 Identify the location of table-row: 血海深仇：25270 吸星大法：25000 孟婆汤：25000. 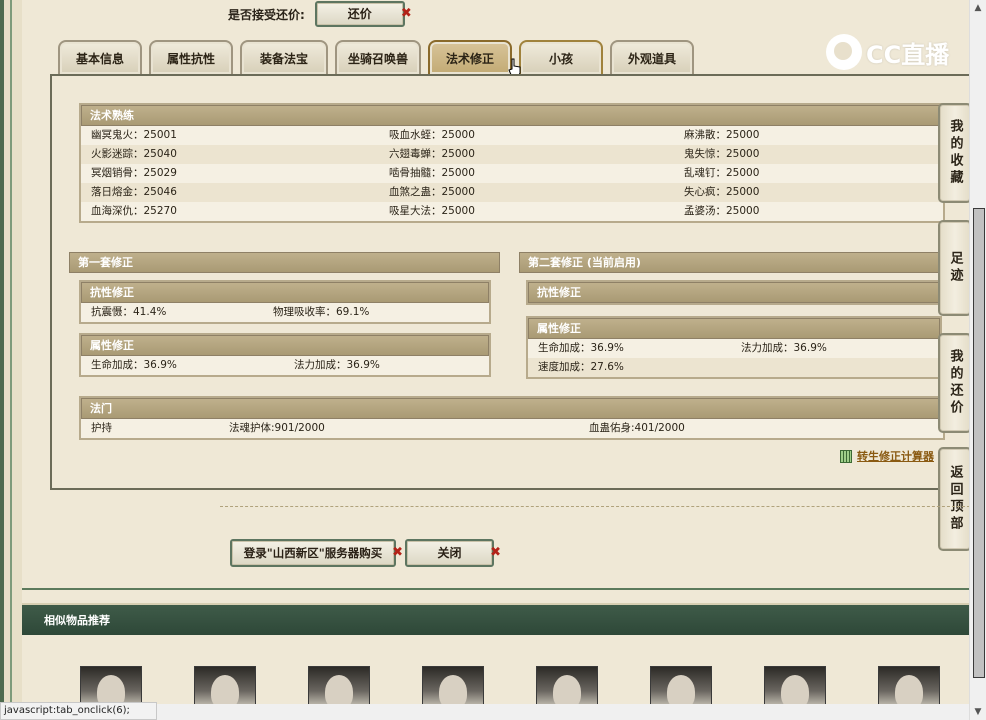
(512, 211).